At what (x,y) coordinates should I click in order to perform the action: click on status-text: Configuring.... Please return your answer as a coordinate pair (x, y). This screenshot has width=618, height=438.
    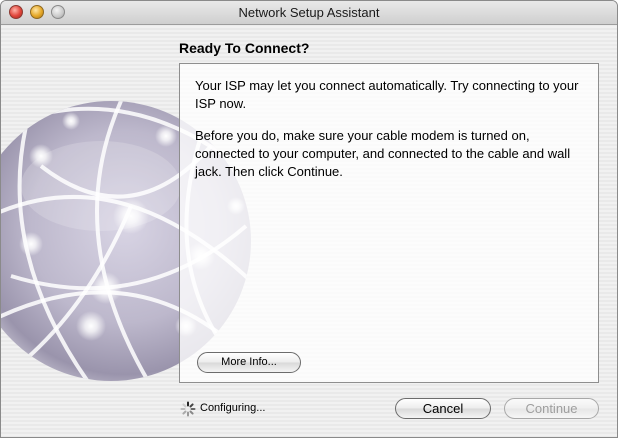
    Looking at the image, I should click on (233, 408).